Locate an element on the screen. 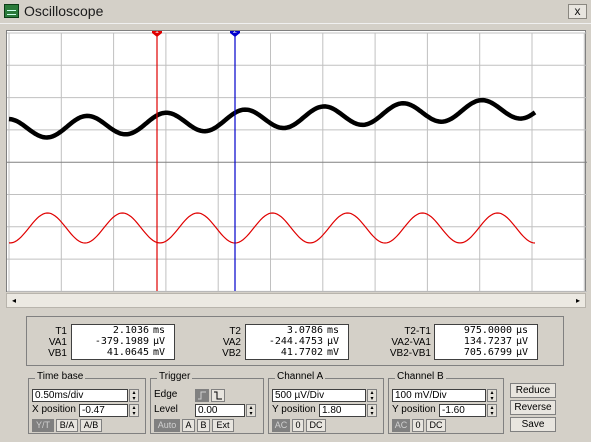 The height and width of the screenshot is (442, 591). channel-a-scale-field: 500 µV/Div is located at coordinates (319, 395).